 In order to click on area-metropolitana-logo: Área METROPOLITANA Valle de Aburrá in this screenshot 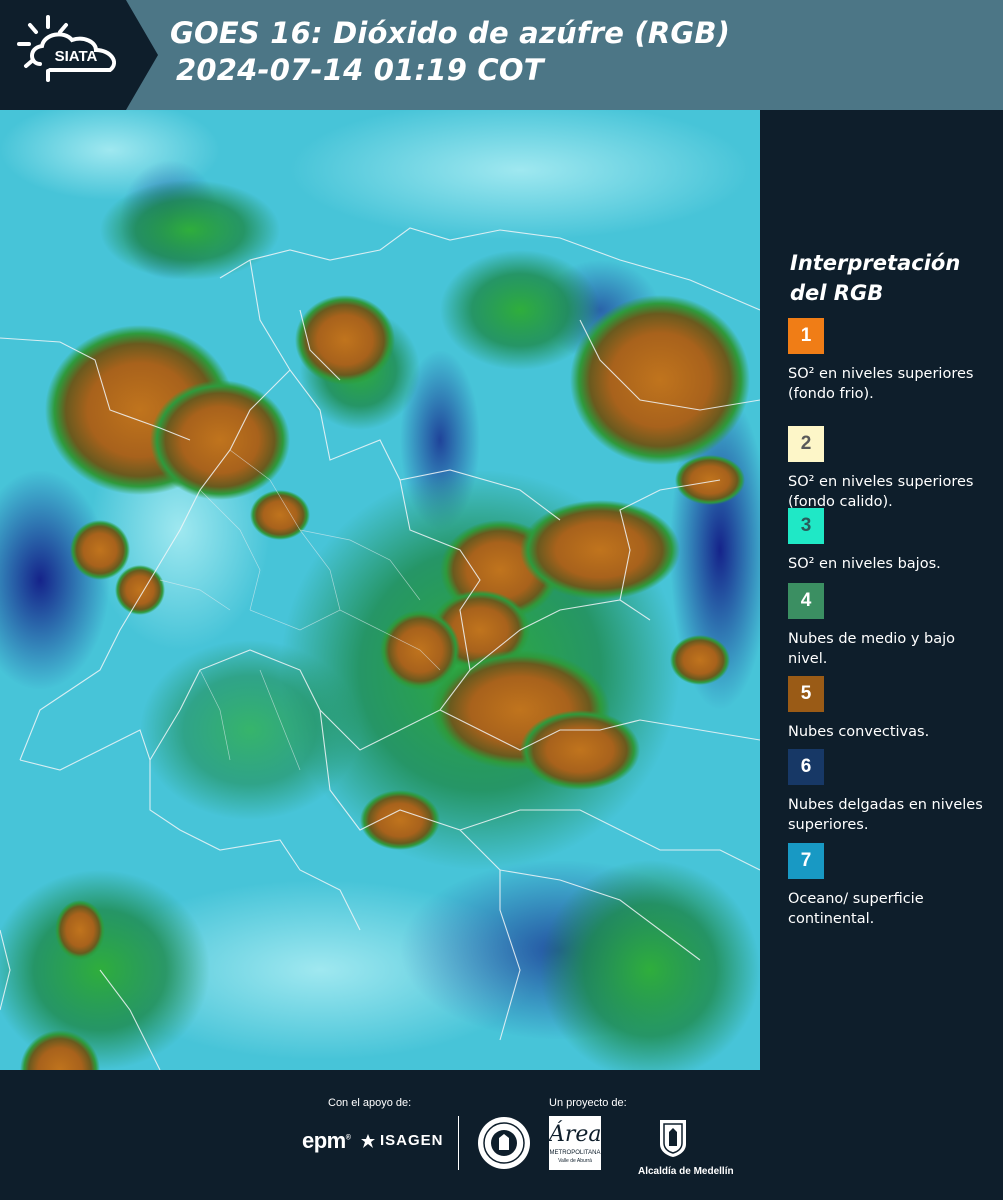, I will do `click(575, 1143)`.